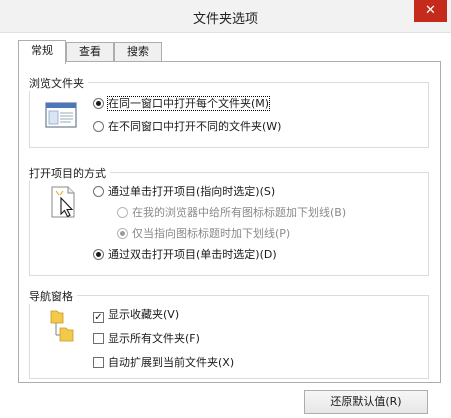 The image size is (451, 418). I want to click on radio-new-window-label: 在不同窗口中打开不同的文件夹(W), so click(195, 126).